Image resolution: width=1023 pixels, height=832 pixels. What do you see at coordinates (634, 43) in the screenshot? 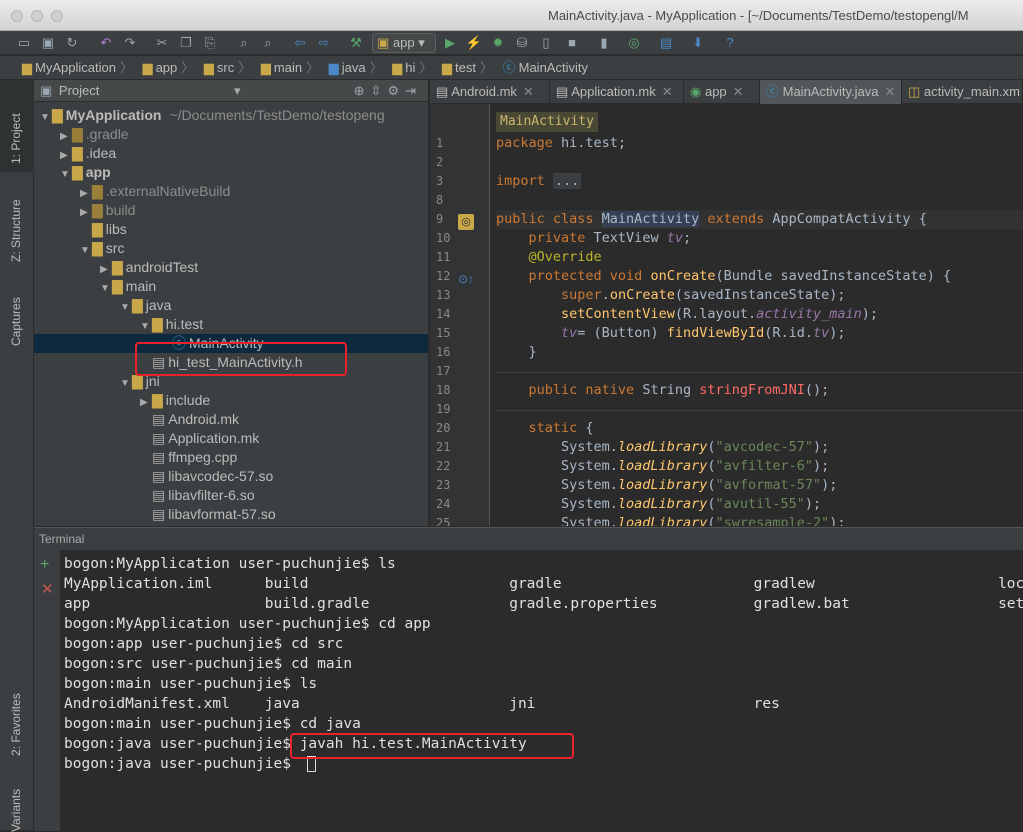
I see `sdk-manager-icon: ◎` at bounding box center [634, 43].